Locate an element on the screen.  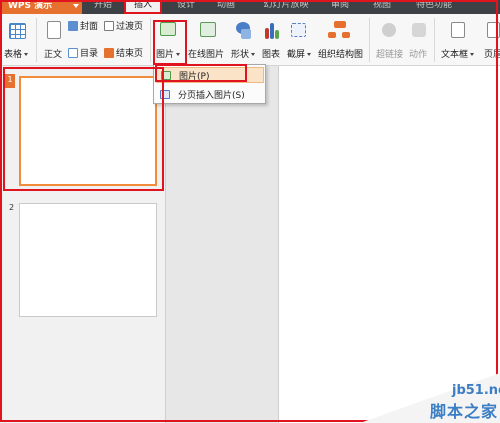
slide-number-2: 2 is located at coordinates (12, 207).